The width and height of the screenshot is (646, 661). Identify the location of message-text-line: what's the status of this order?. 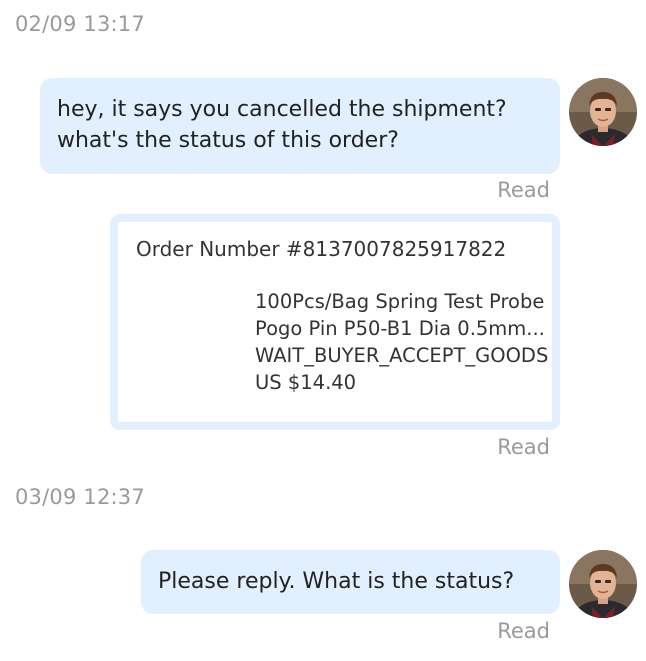
(228, 140).